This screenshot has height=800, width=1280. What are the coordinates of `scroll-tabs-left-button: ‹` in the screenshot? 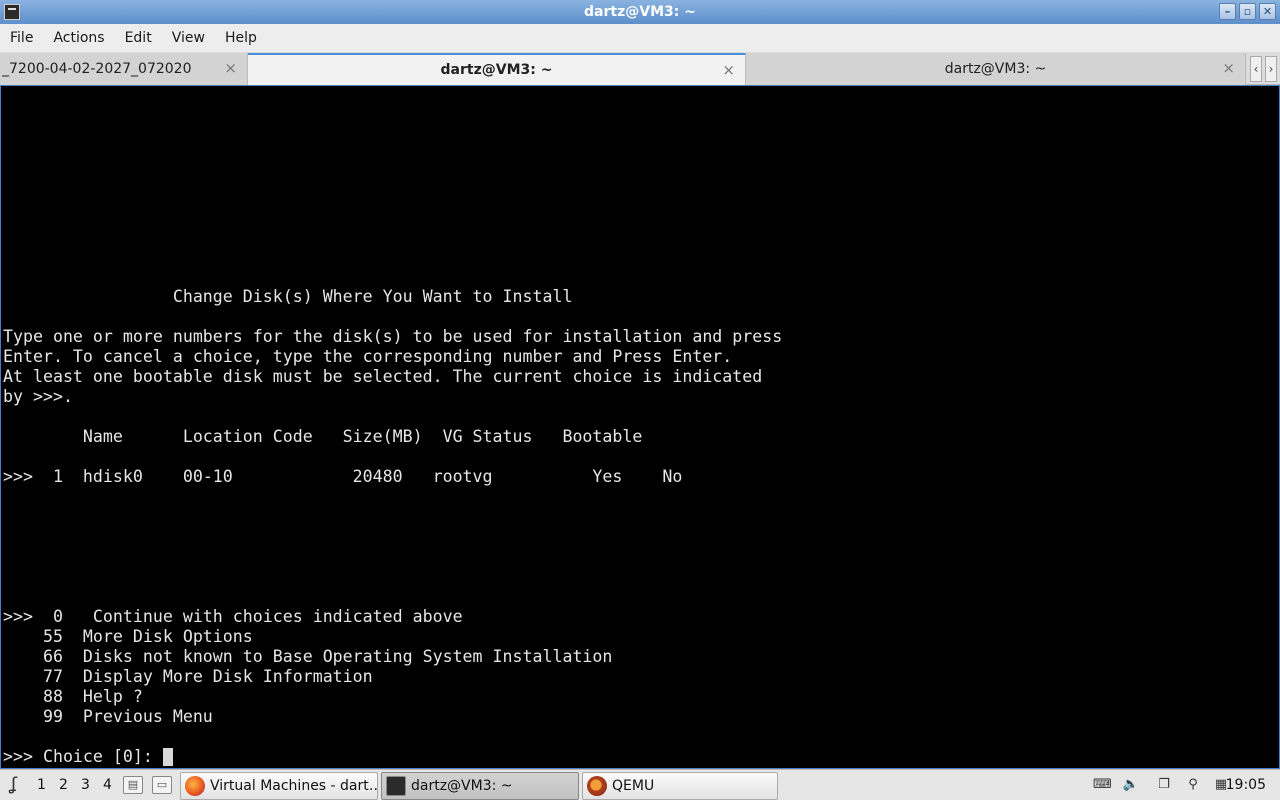 It's located at (1256, 69).